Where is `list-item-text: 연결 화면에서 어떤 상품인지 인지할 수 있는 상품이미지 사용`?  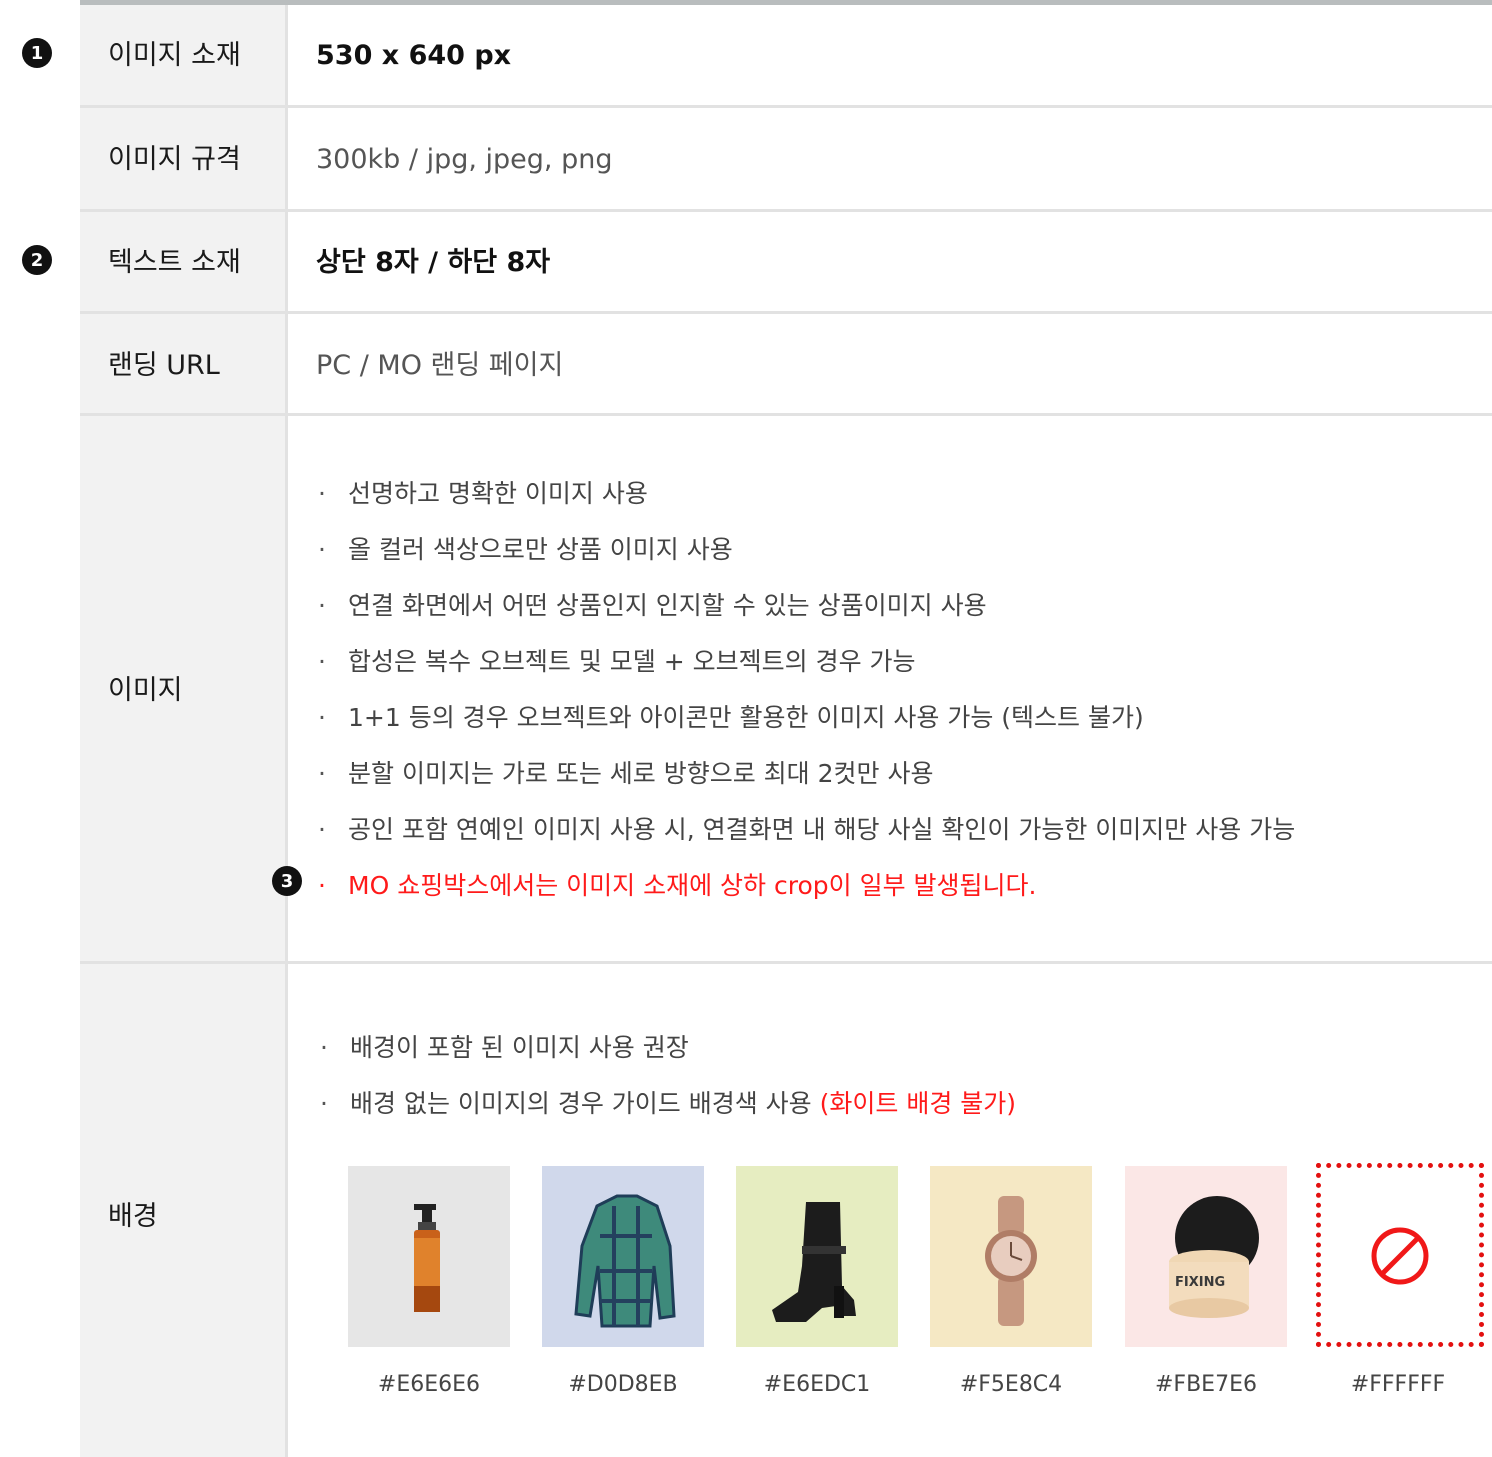 list-item-text: 연결 화면에서 어떤 상품인지 인지할 수 있는 상품이미지 사용 is located at coordinates (667, 605).